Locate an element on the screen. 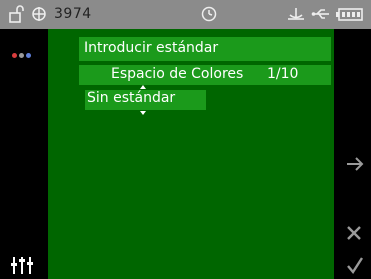 The height and width of the screenshot is (279, 371). standard-value: Sin estándar is located at coordinates (131, 98).